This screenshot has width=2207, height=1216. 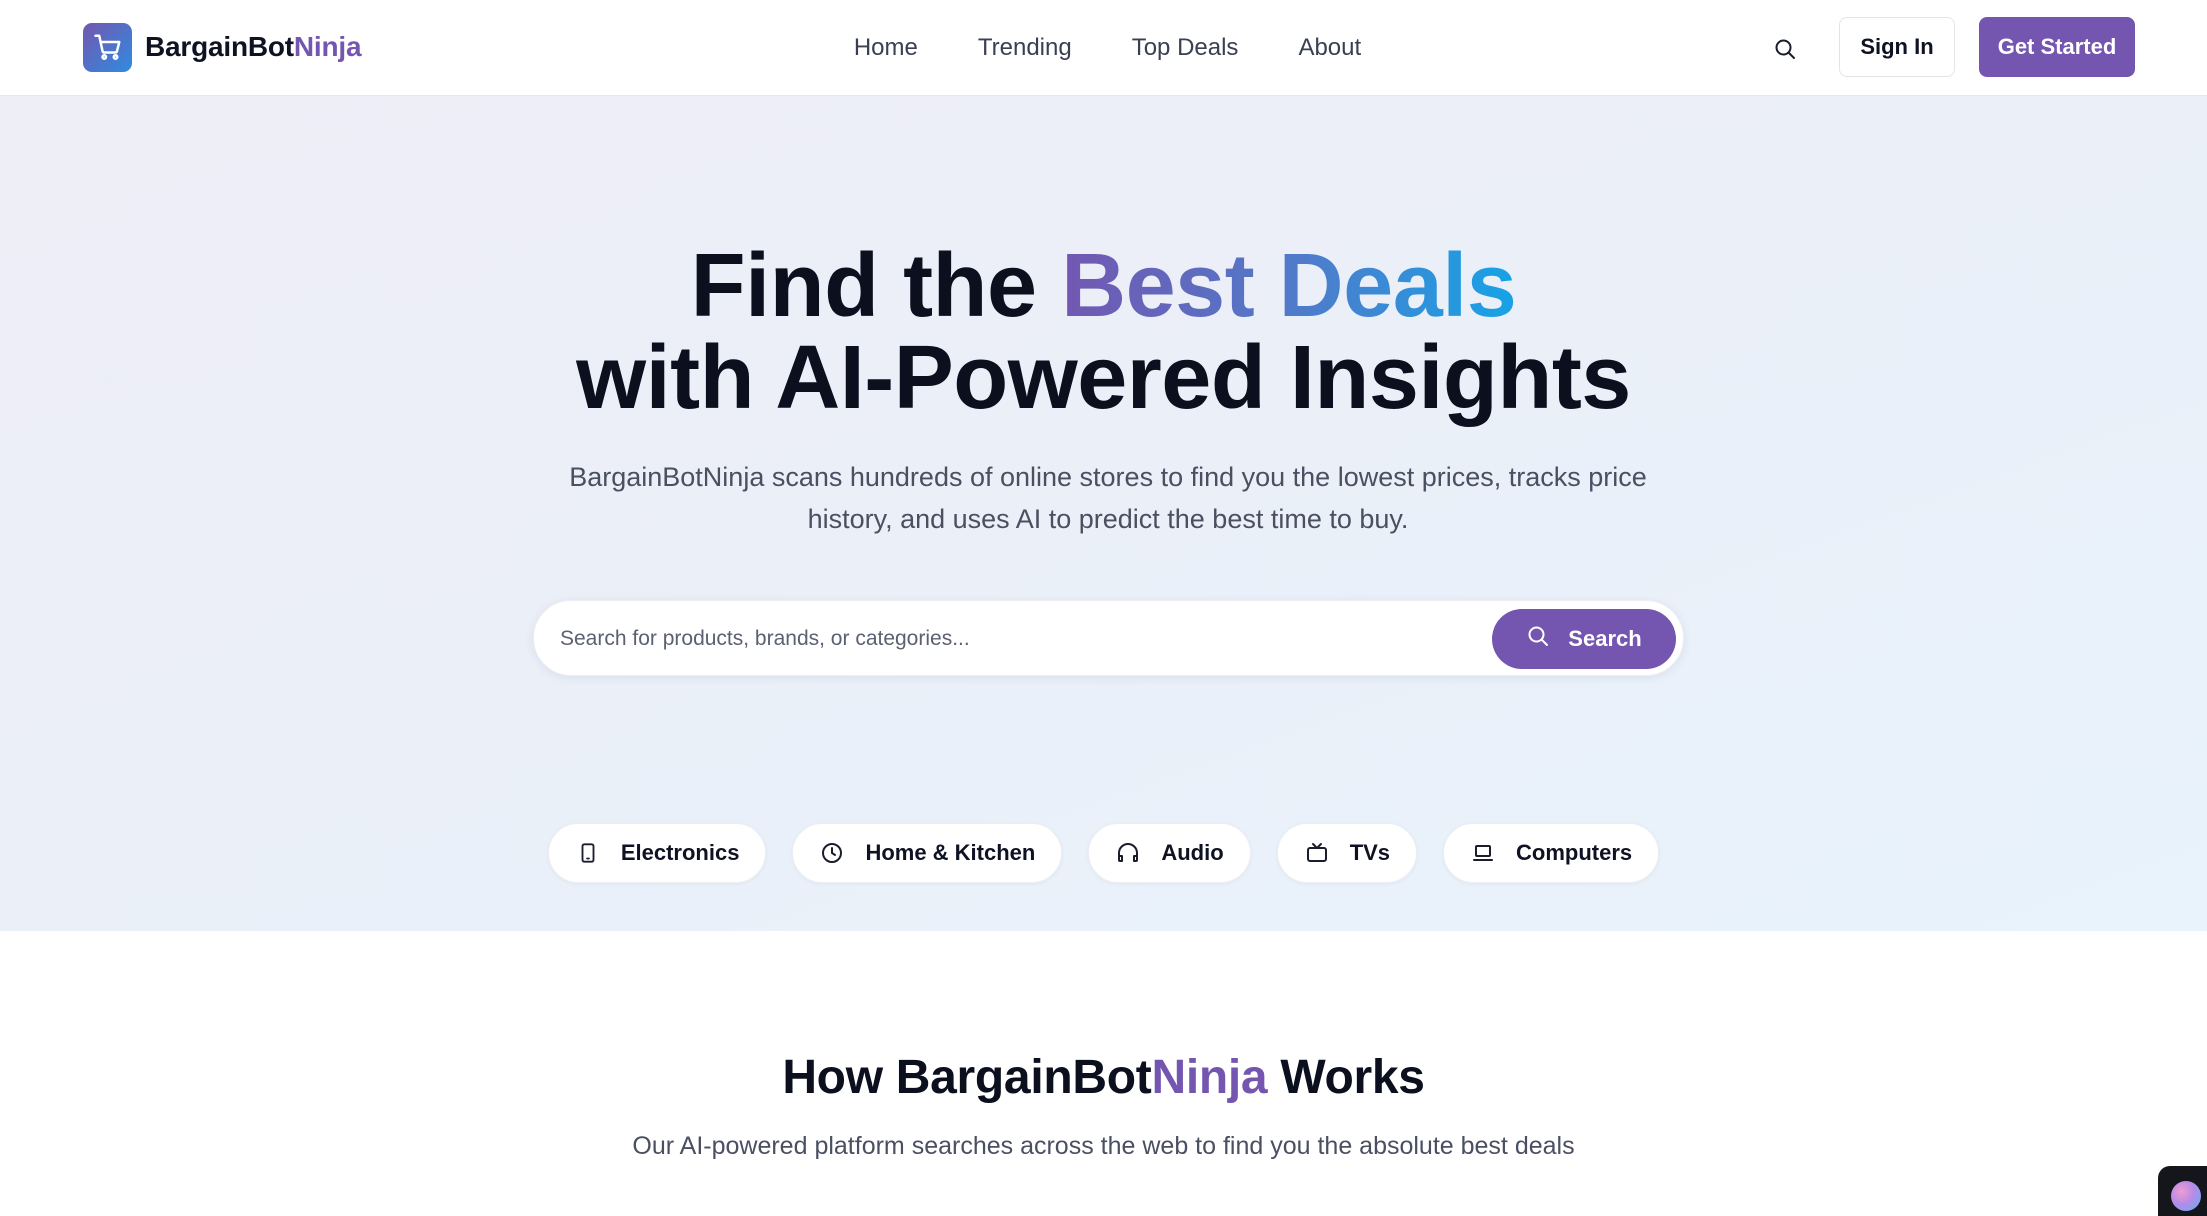 I want to click on category-computers: Computers, so click(x=1551, y=853).